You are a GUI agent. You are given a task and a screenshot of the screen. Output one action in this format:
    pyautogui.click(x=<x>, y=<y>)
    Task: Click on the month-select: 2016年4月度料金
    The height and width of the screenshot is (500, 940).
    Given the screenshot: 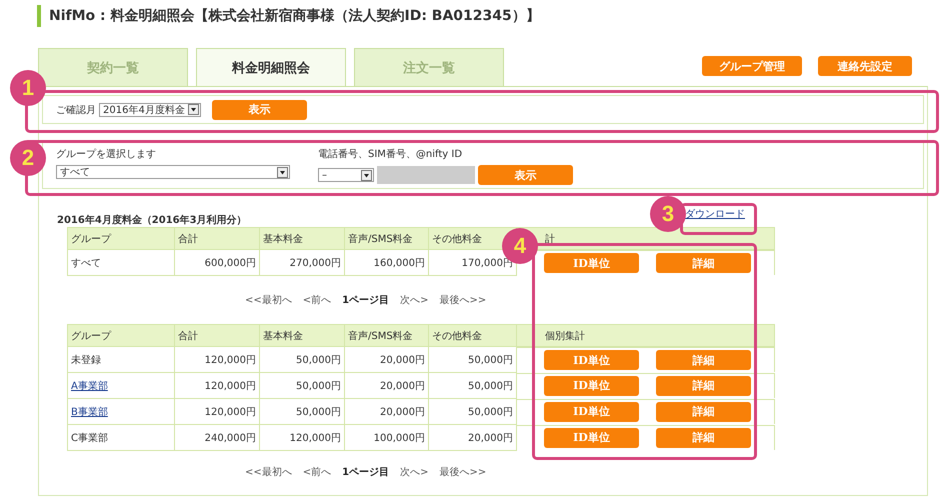 What is the action you would take?
    pyautogui.click(x=150, y=109)
    